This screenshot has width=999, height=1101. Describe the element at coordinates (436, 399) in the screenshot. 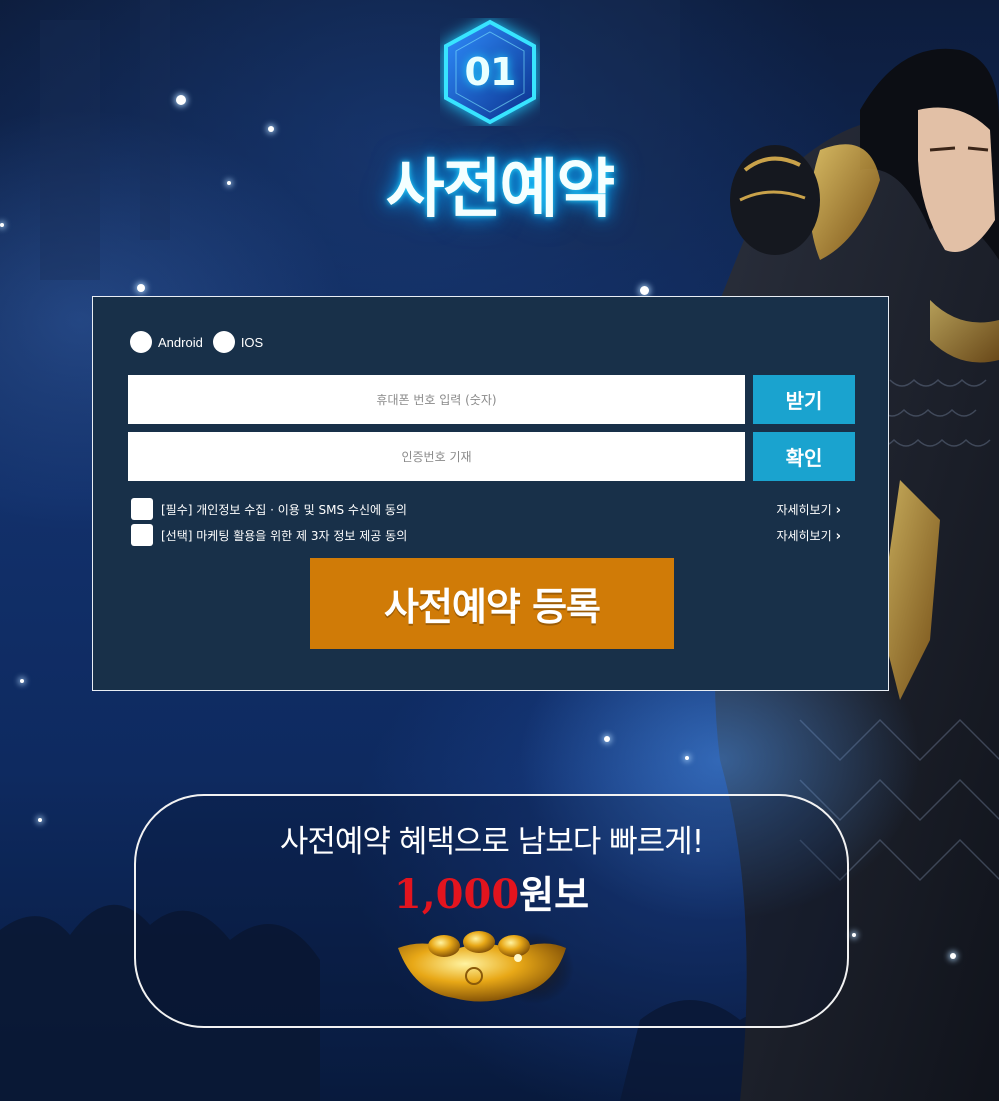

I see `phone-number-input` at that location.